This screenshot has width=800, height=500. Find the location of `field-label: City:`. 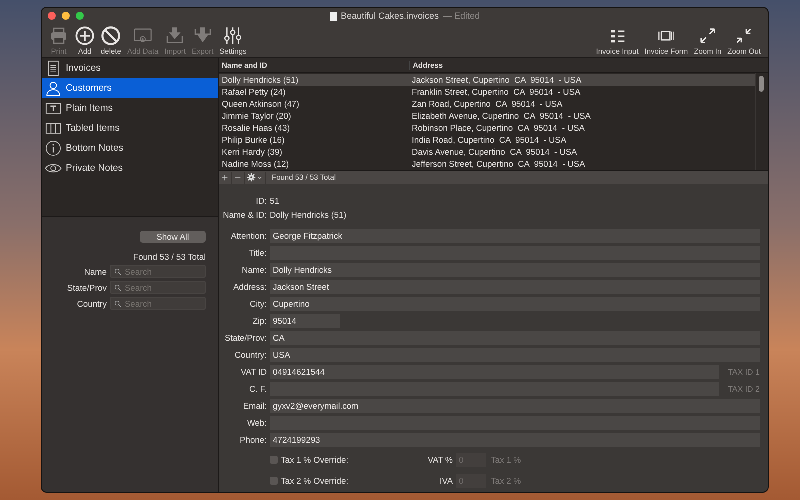

field-label: City: is located at coordinates (258, 304).